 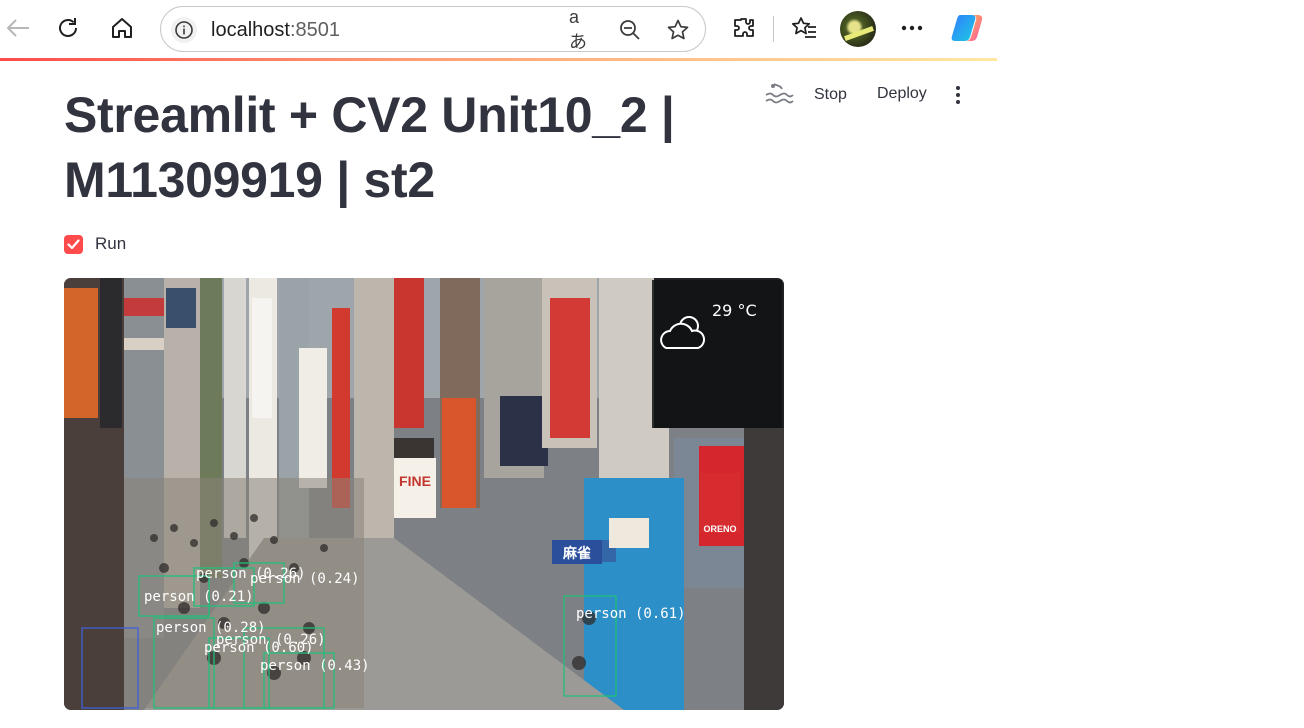 I want to click on checkbox-label: Run, so click(x=111, y=243).